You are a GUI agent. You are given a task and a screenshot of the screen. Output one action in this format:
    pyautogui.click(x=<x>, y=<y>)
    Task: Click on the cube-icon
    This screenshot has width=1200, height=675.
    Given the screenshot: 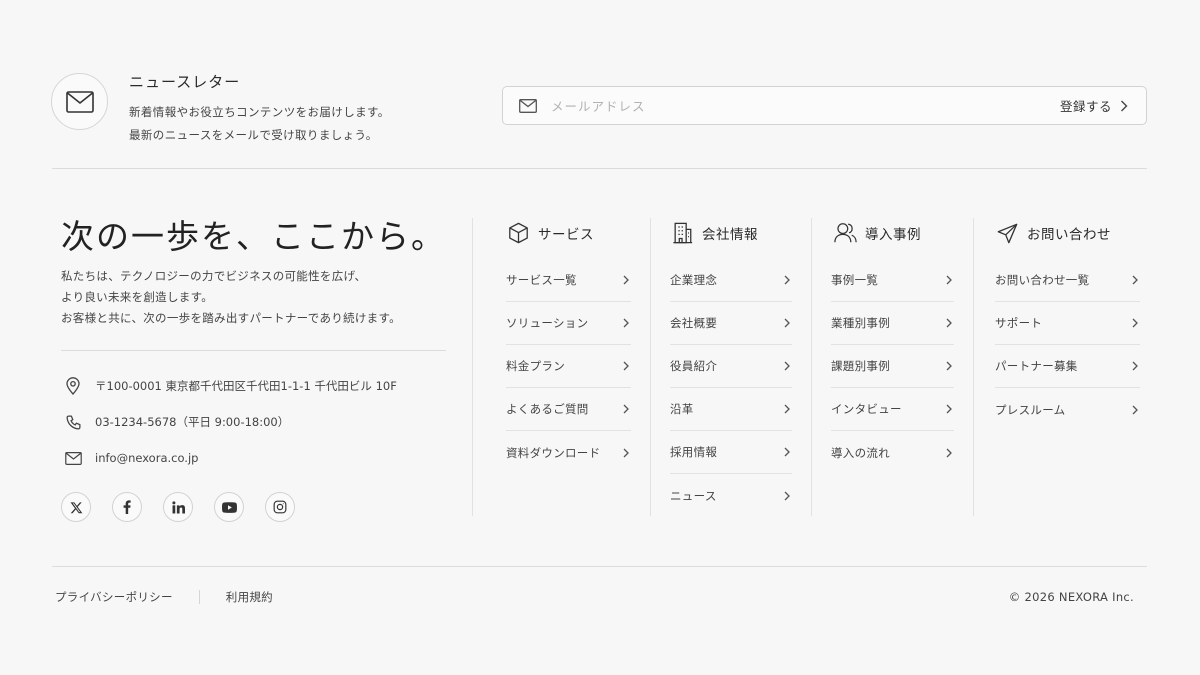 What is the action you would take?
    pyautogui.click(x=518, y=233)
    